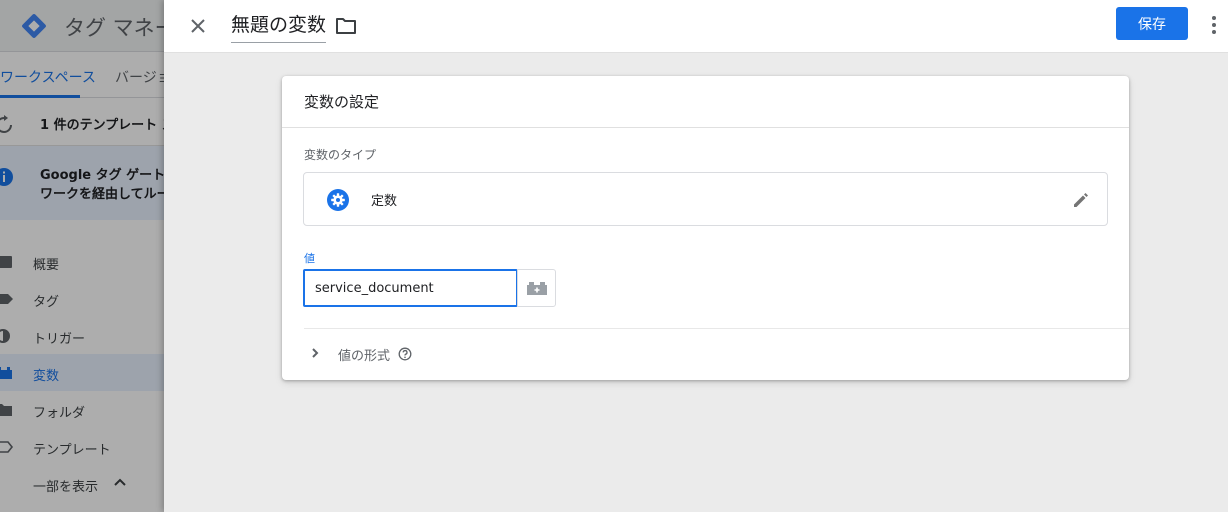 Image resolution: width=1228 pixels, height=512 pixels. I want to click on value-input, so click(410, 288).